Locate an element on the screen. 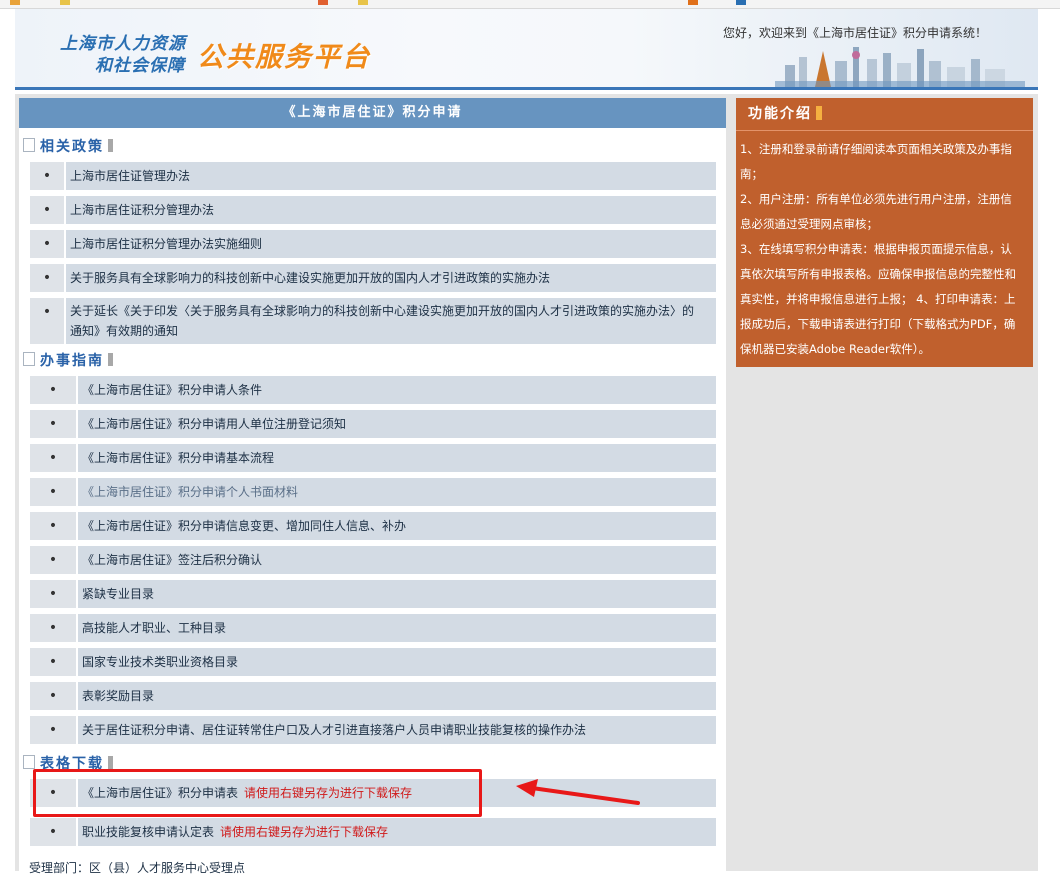  list-item-guide: • 紧缺专业目录 is located at coordinates (373, 594).